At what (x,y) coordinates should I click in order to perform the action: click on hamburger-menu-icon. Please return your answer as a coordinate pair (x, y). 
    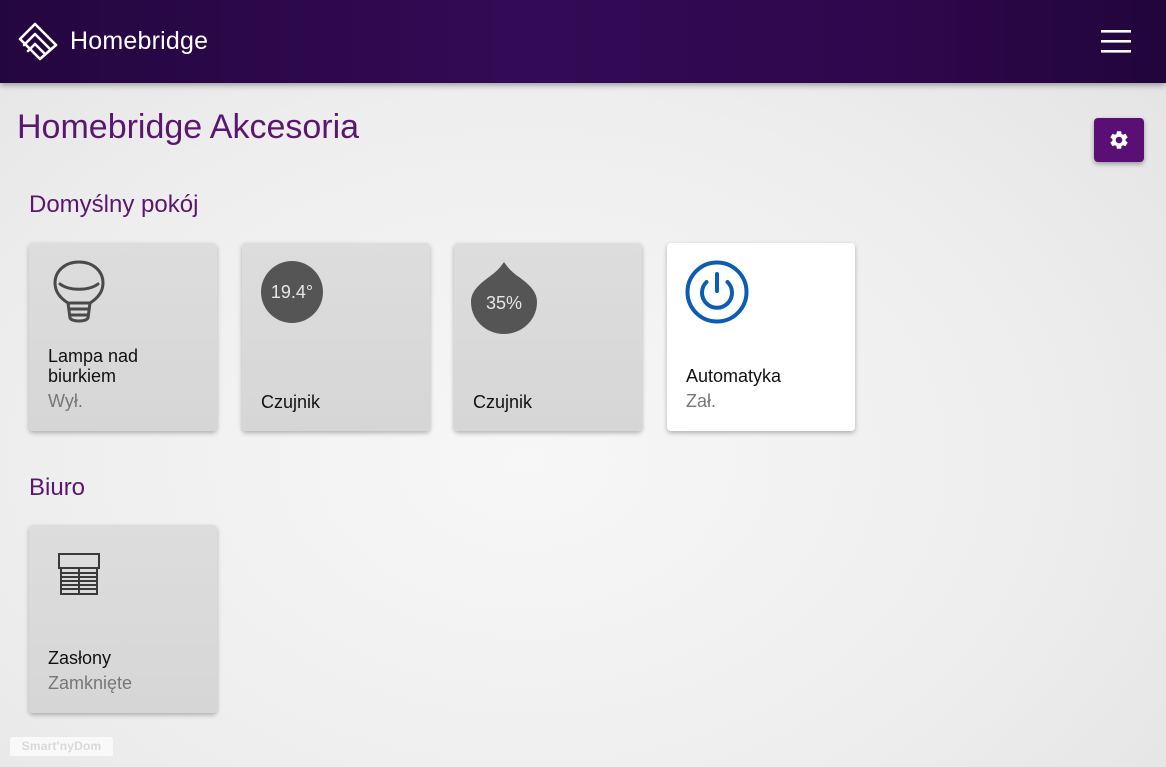
    Looking at the image, I should click on (1116, 41).